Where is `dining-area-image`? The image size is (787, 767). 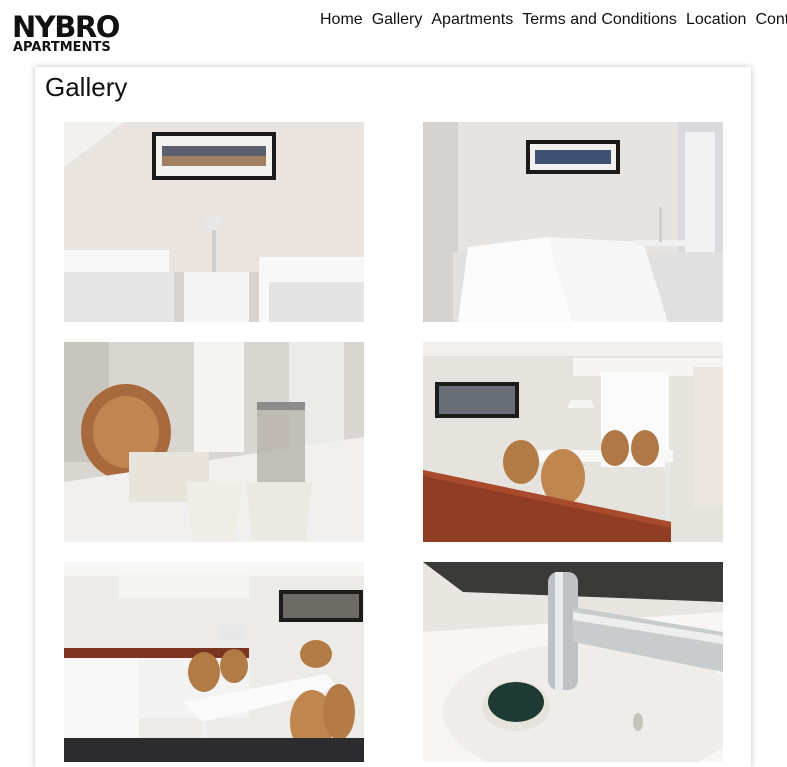
dining-area-image is located at coordinates (573, 442).